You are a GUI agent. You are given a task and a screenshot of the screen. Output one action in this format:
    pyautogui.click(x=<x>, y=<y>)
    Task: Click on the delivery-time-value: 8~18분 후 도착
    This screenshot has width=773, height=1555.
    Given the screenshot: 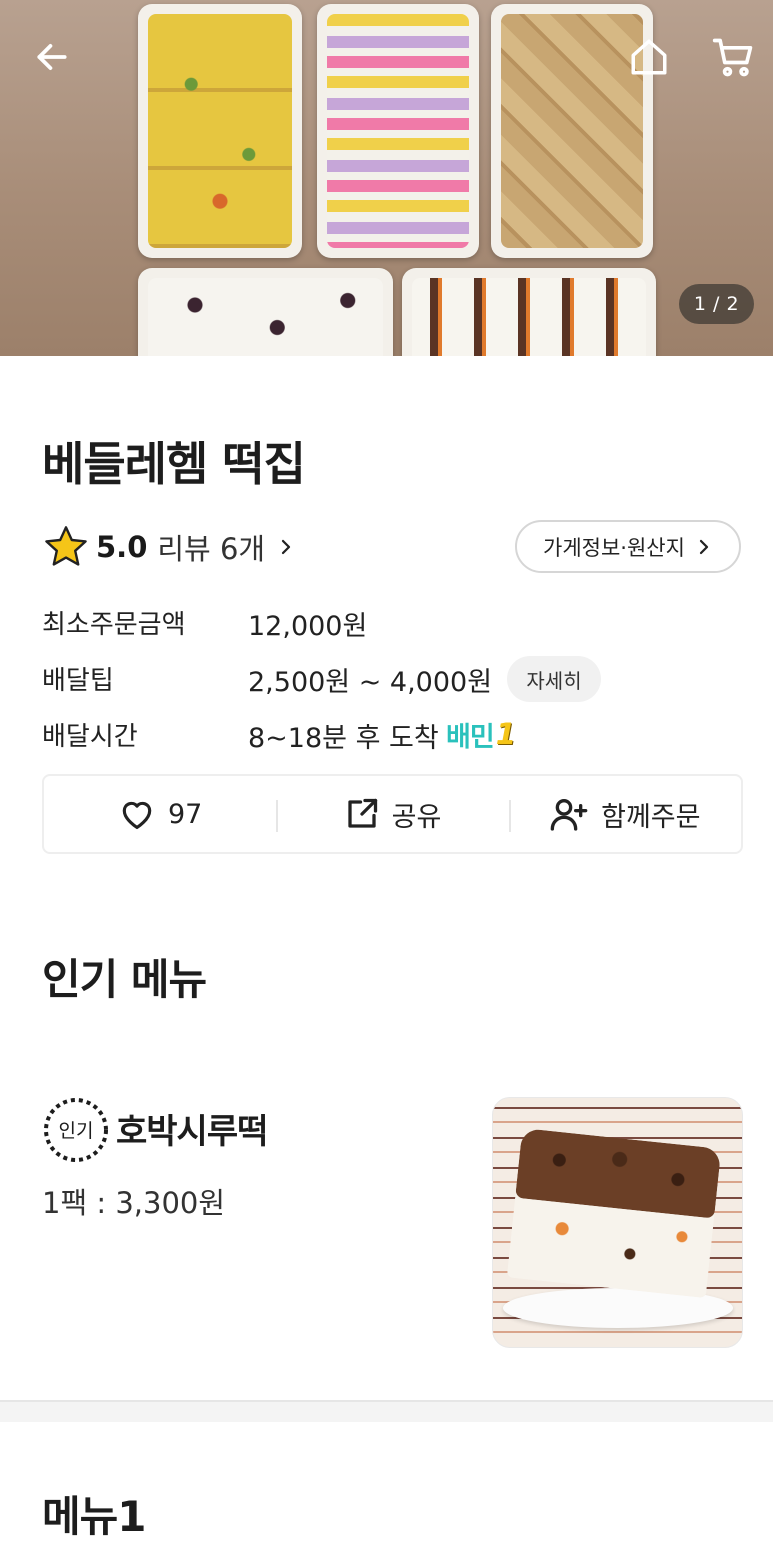 What is the action you would take?
    pyautogui.click(x=343, y=738)
    